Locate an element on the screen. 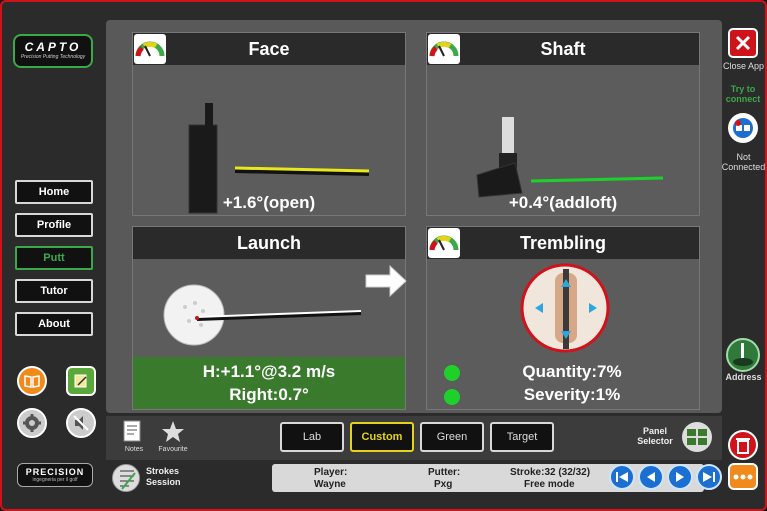 This screenshot has height=511, width=767. tab-target: Target is located at coordinates (522, 437).